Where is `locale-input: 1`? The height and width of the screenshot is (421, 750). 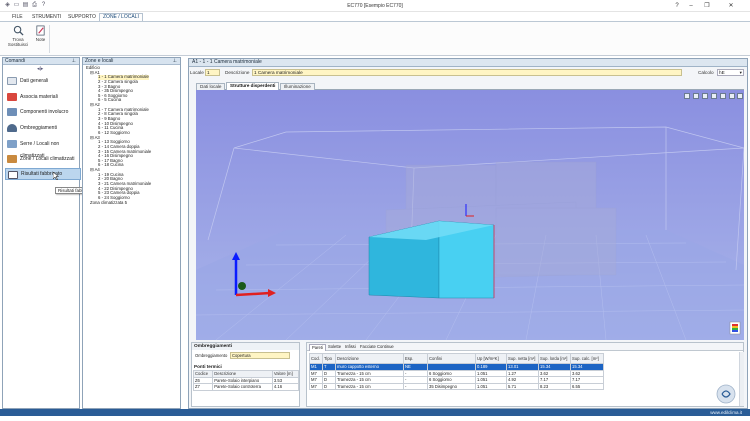
locale-input: 1 is located at coordinates (212, 72).